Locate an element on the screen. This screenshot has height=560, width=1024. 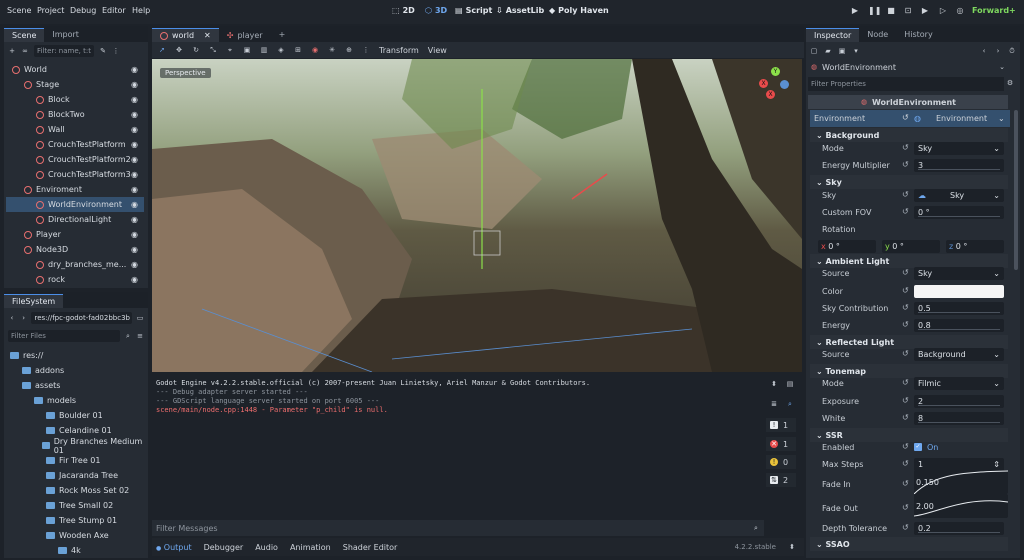
pause-icon: ❚❚ is located at coordinates (874, 11).